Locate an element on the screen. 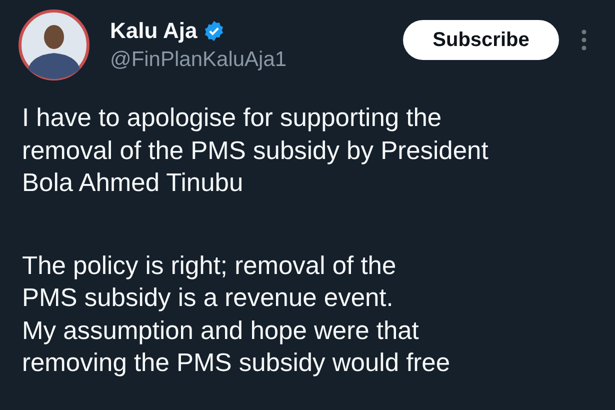  author-handle: @FinPlanKaluAja1 is located at coordinates (199, 60).